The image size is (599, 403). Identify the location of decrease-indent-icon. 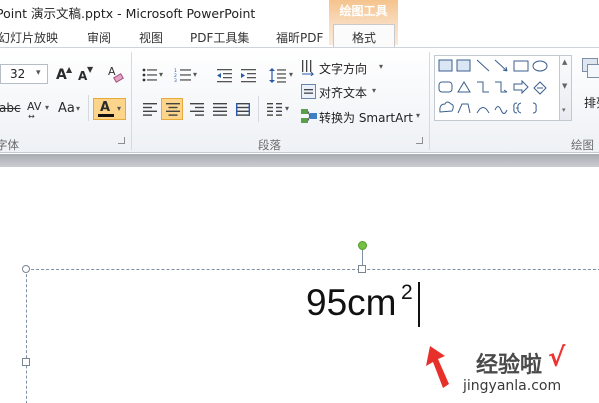
(224, 76).